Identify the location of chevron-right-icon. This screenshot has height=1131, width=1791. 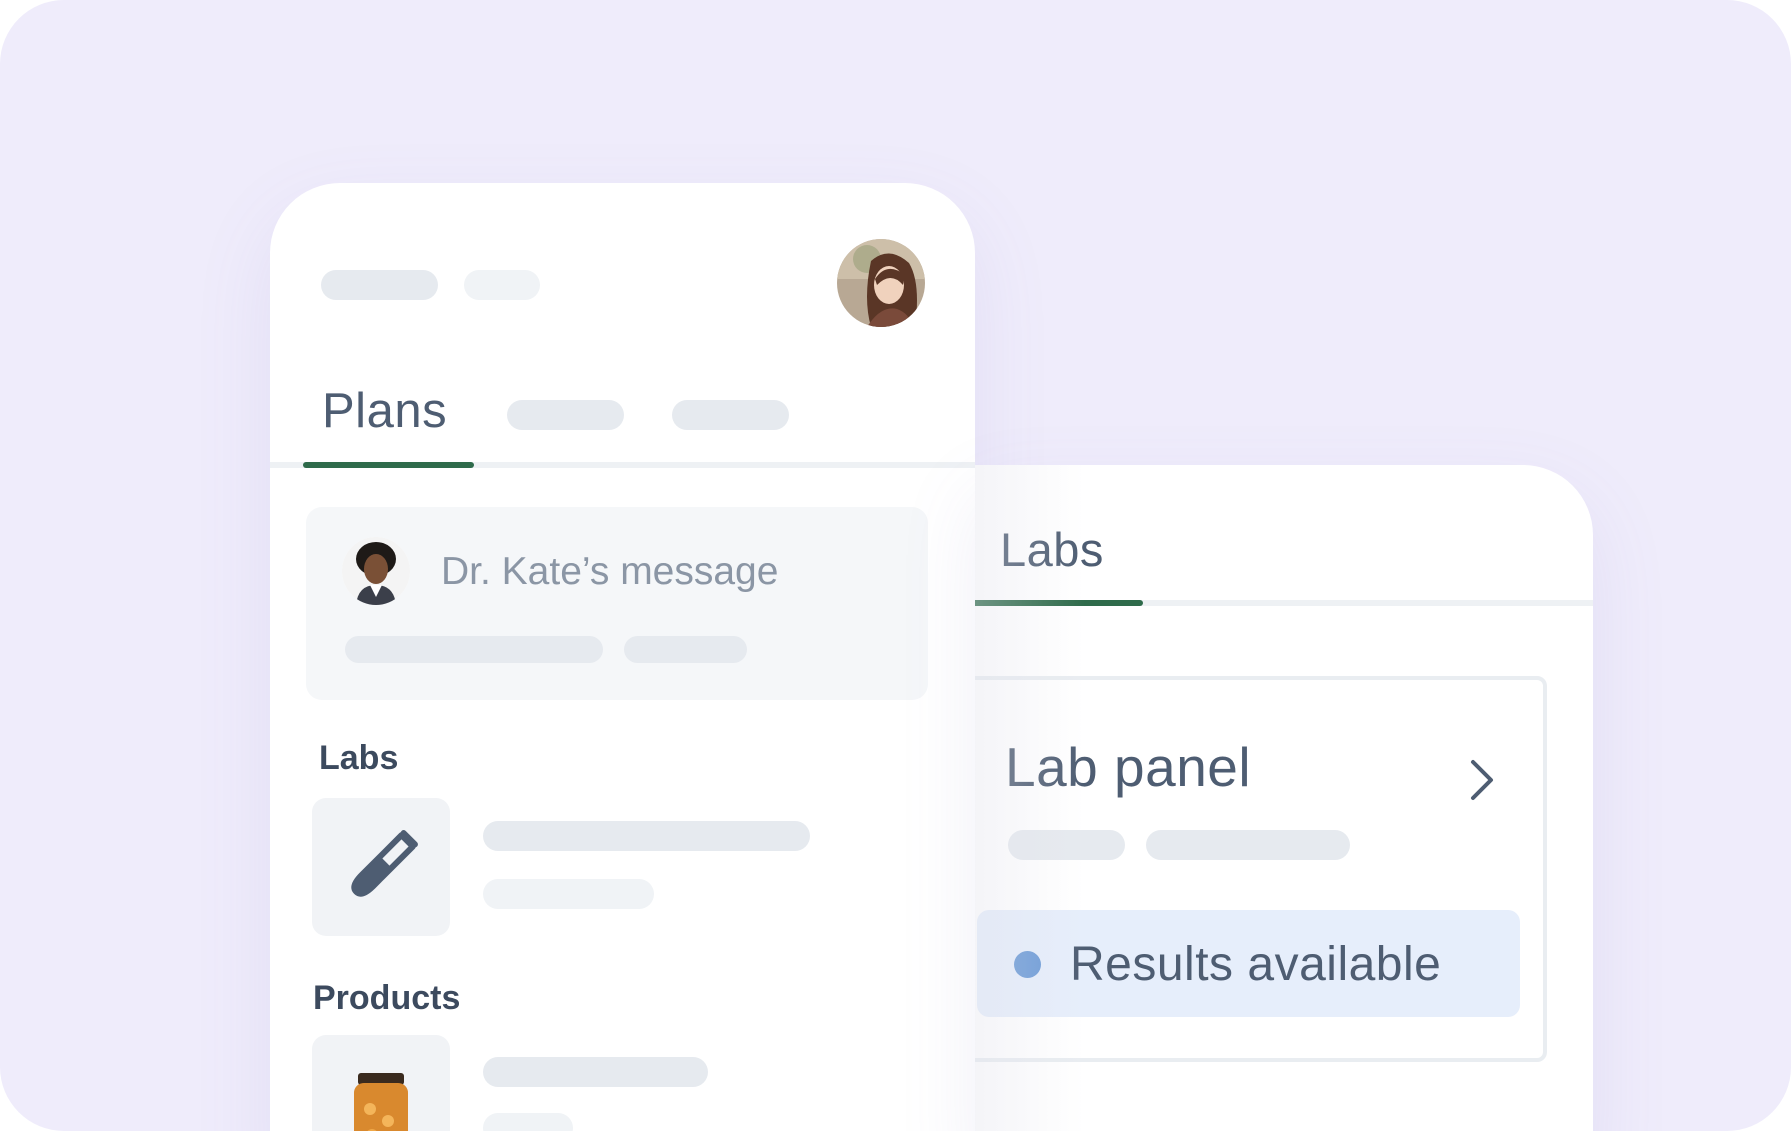
(1482, 780).